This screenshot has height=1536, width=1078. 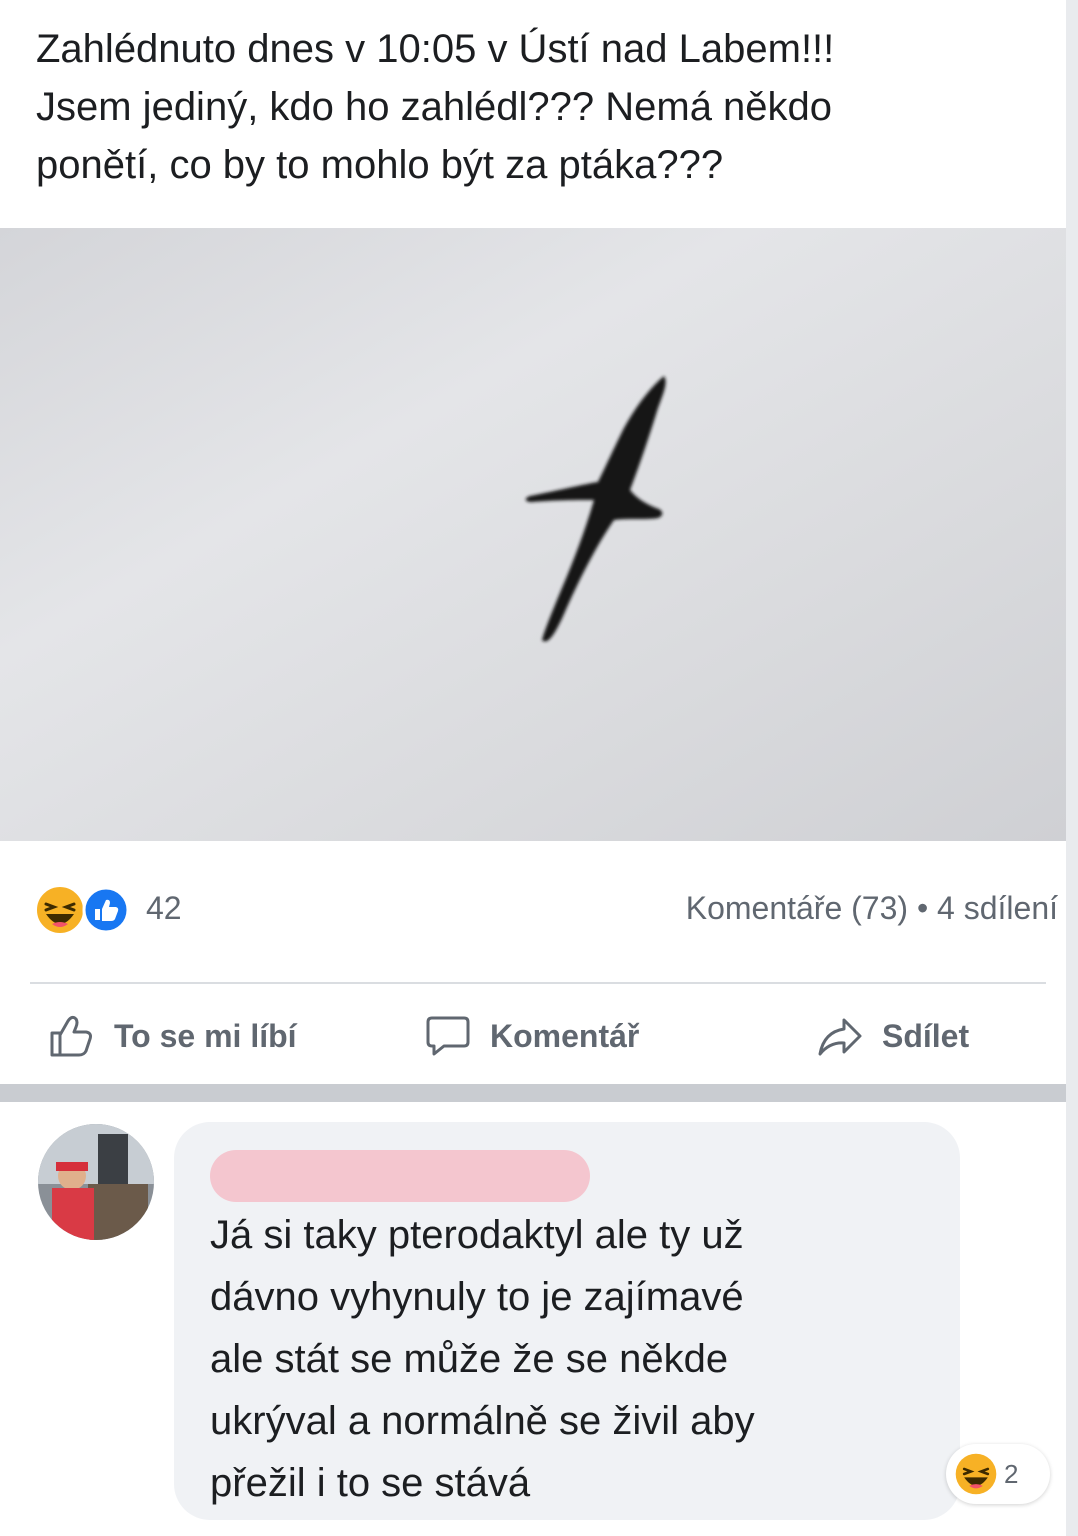 I want to click on reaction-icons, so click(x=84, y=910).